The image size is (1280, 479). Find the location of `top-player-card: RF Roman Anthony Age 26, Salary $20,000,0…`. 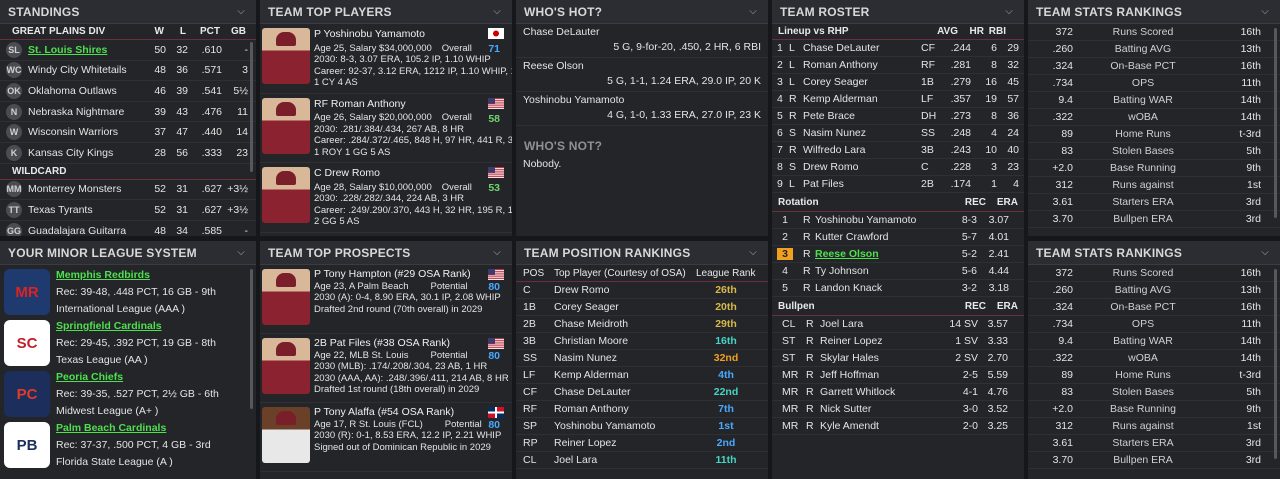

top-player-card: RF Roman Anthony Age 26, Salary $20,000,0… is located at coordinates (386, 128).